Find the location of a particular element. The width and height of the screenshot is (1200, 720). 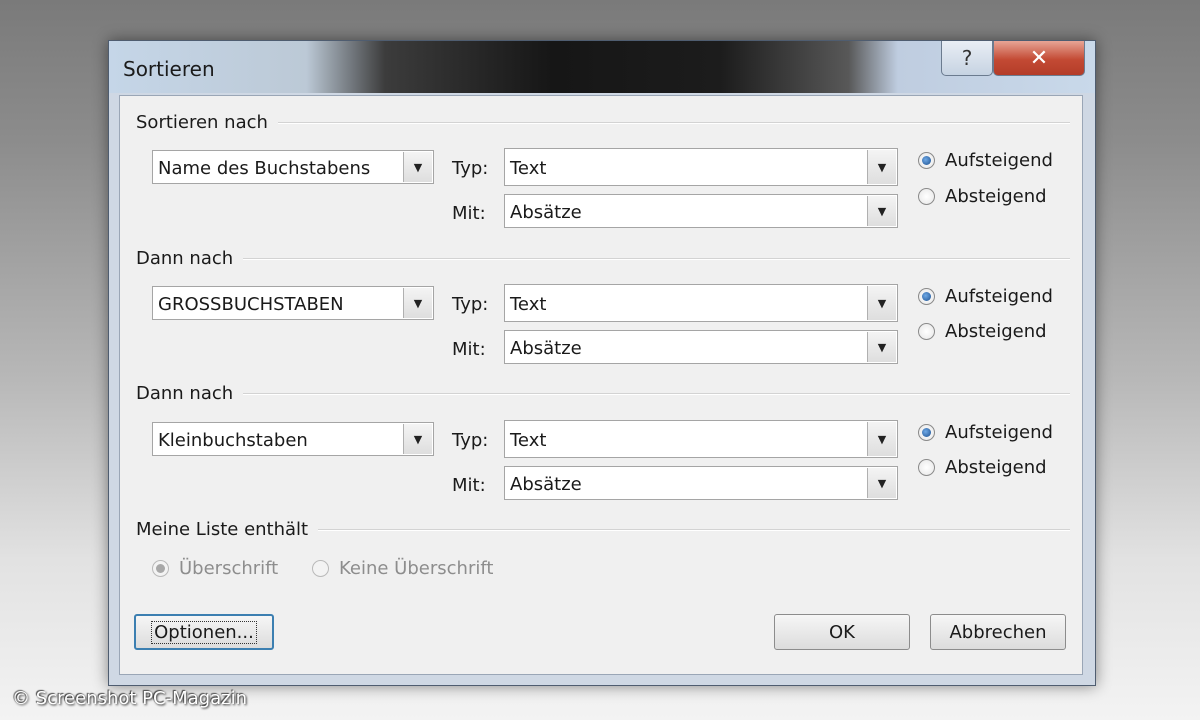

then-by-1-key-select: GROSSBUCHSTABEN ▼ is located at coordinates (293, 303).